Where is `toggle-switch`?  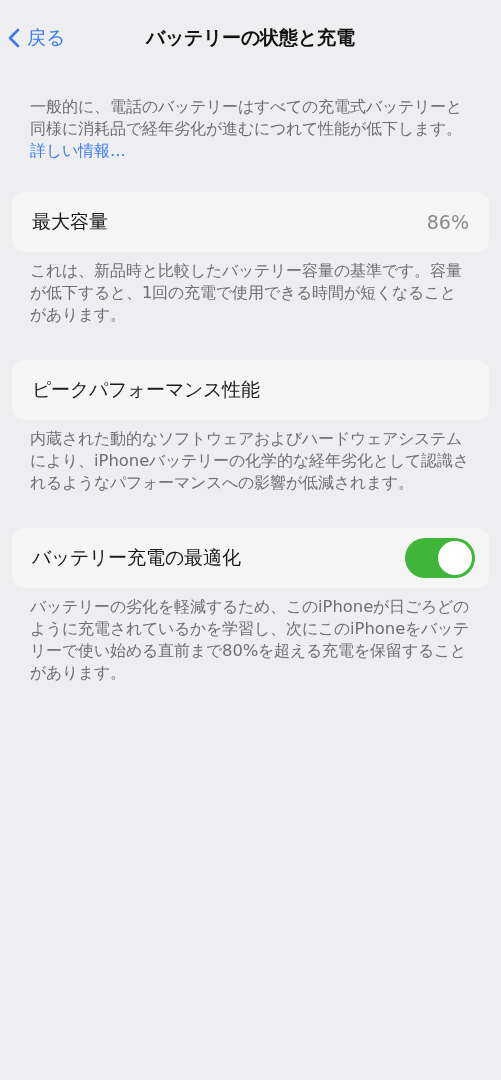 toggle-switch is located at coordinates (440, 558).